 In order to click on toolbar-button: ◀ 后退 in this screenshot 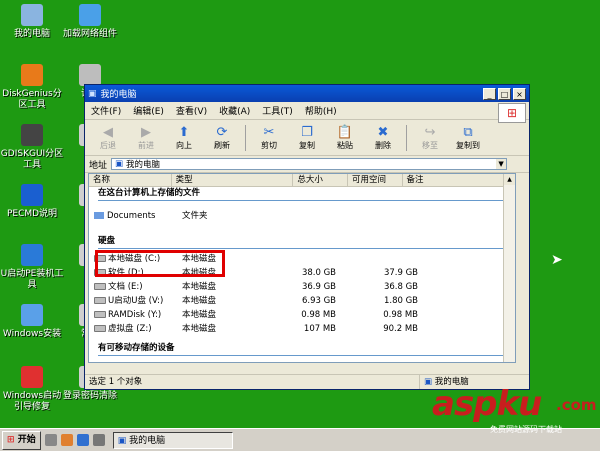, I will do `click(108, 138)`.